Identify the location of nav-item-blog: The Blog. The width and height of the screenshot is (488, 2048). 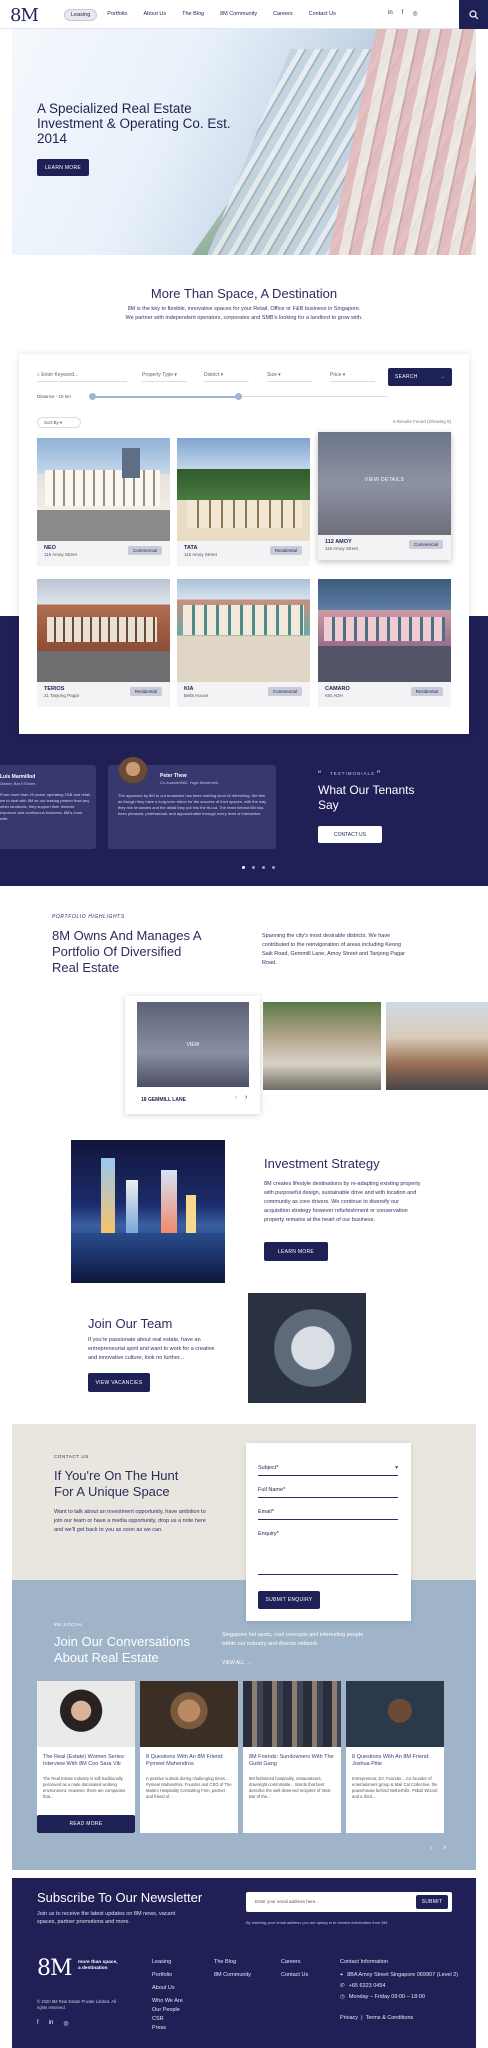
(193, 15).